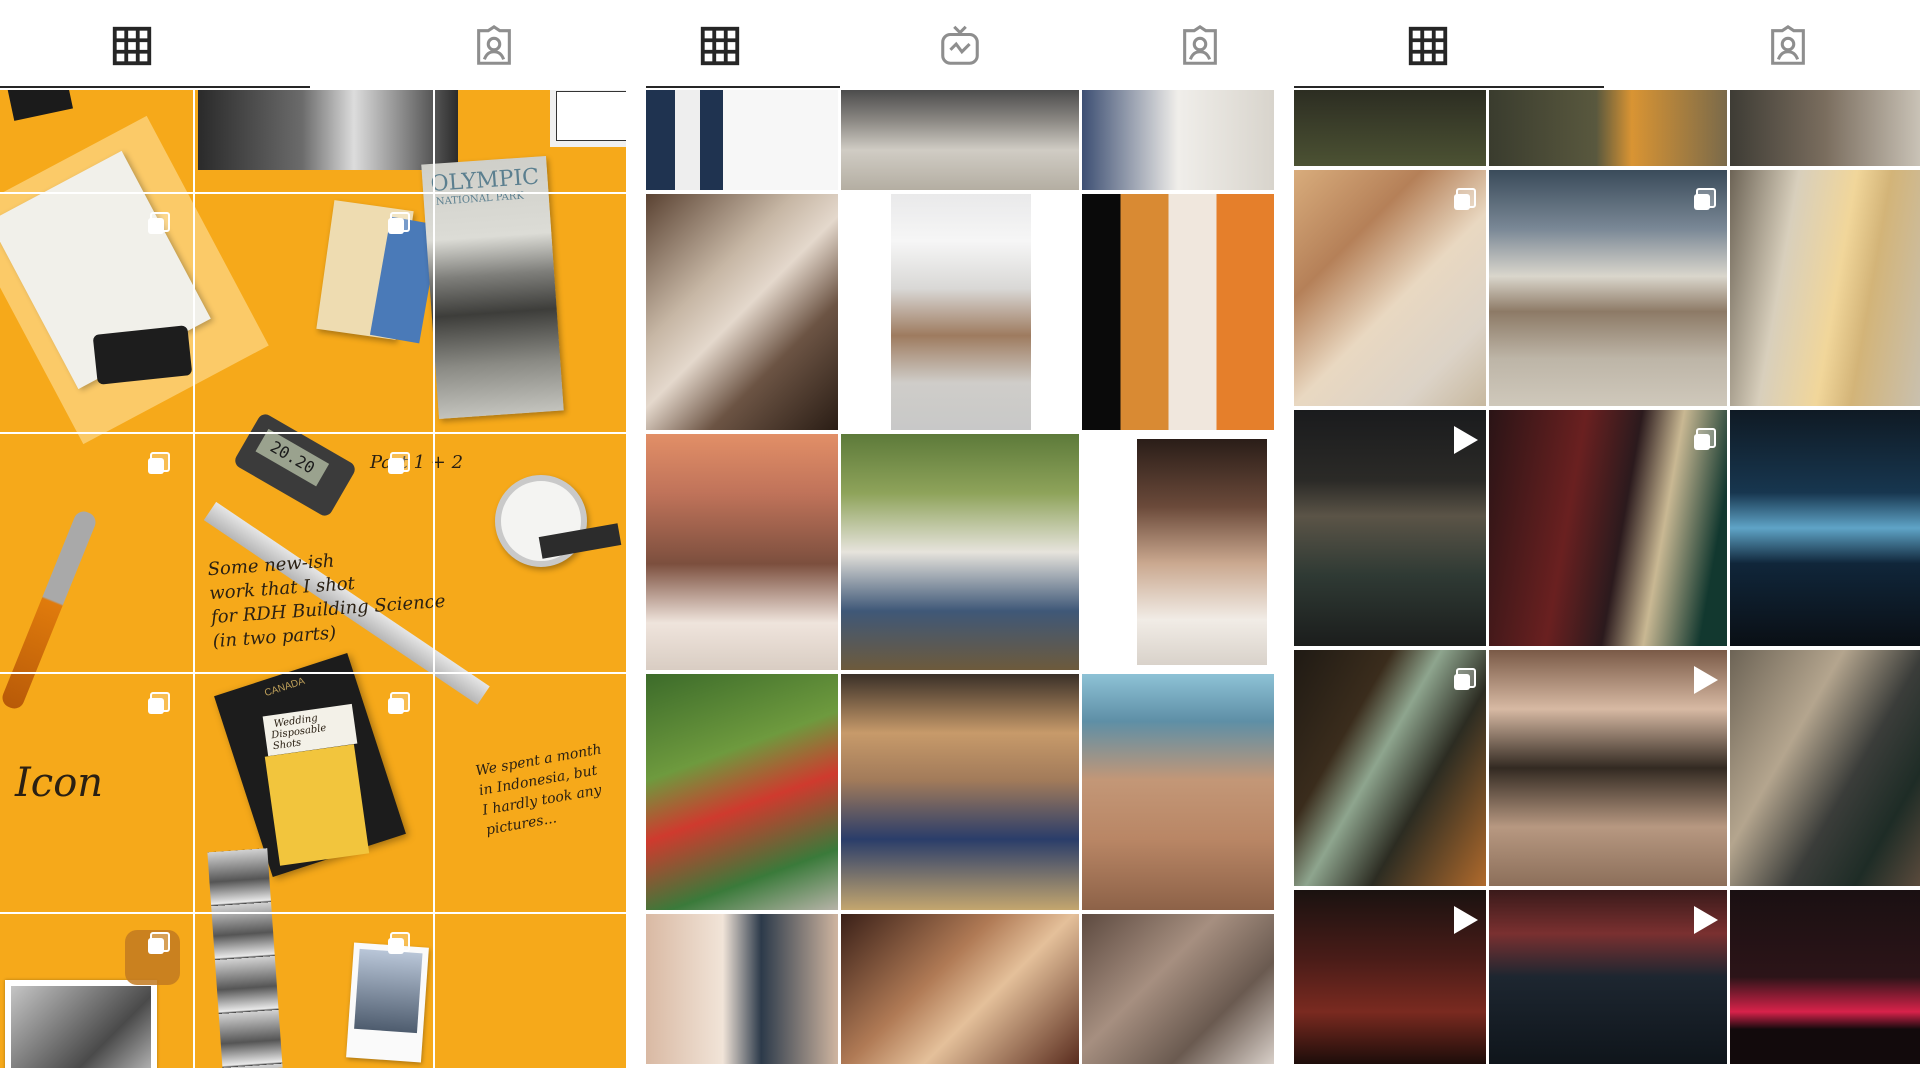 The width and height of the screenshot is (1920, 1080). What do you see at coordinates (81, 1027) in the screenshot?
I see `wedding-photo-image` at bounding box center [81, 1027].